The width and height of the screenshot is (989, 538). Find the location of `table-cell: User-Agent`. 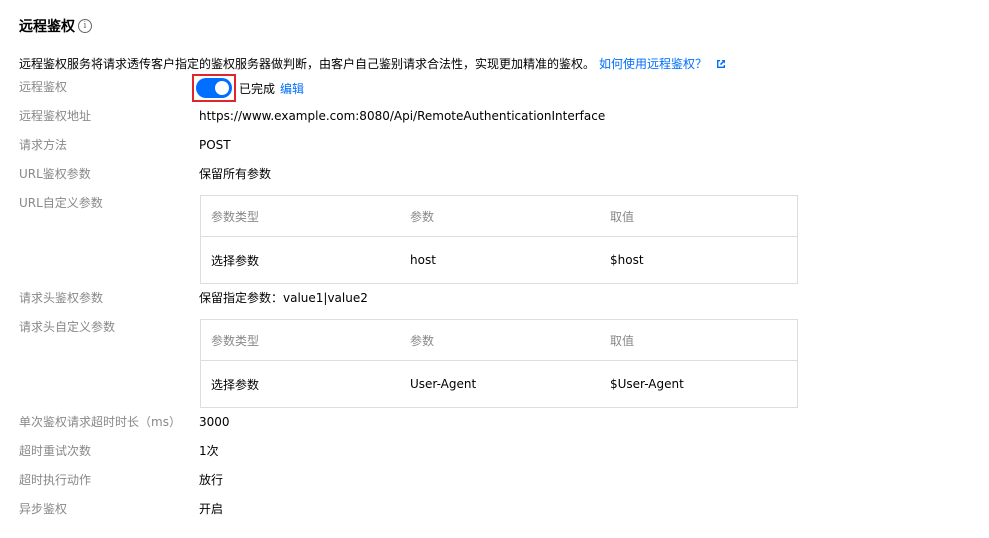

table-cell: User-Agent is located at coordinates (443, 384).